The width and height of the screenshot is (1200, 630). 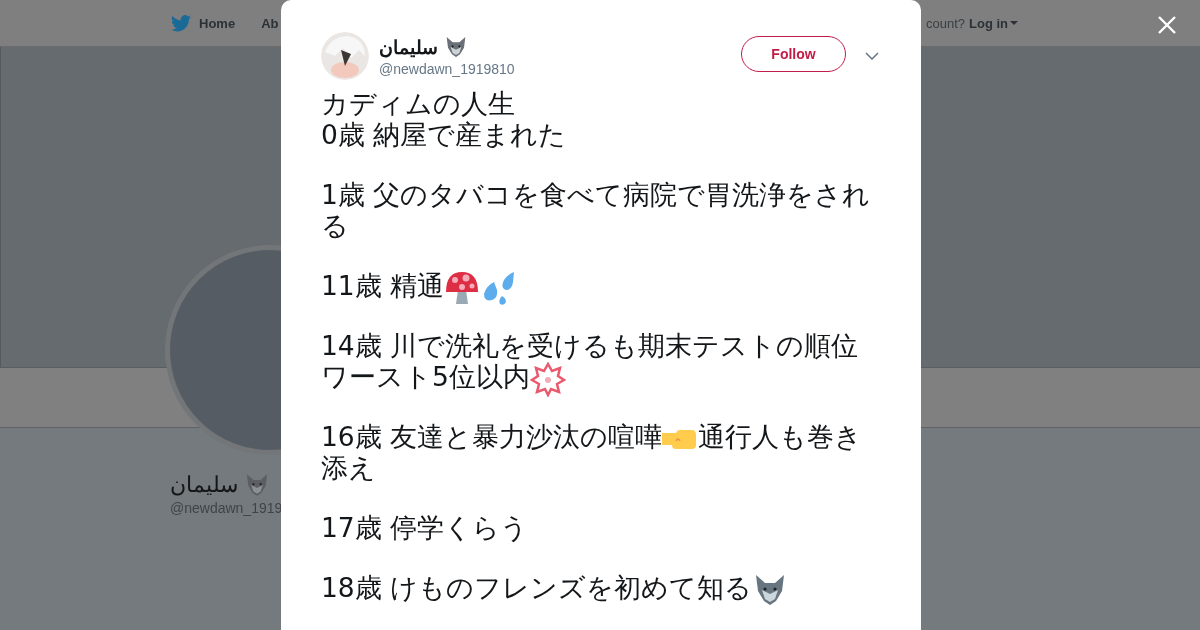 What do you see at coordinates (444, 134) in the screenshot?
I see `tweet-text: 0歳 納屋で産まれた` at bounding box center [444, 134].